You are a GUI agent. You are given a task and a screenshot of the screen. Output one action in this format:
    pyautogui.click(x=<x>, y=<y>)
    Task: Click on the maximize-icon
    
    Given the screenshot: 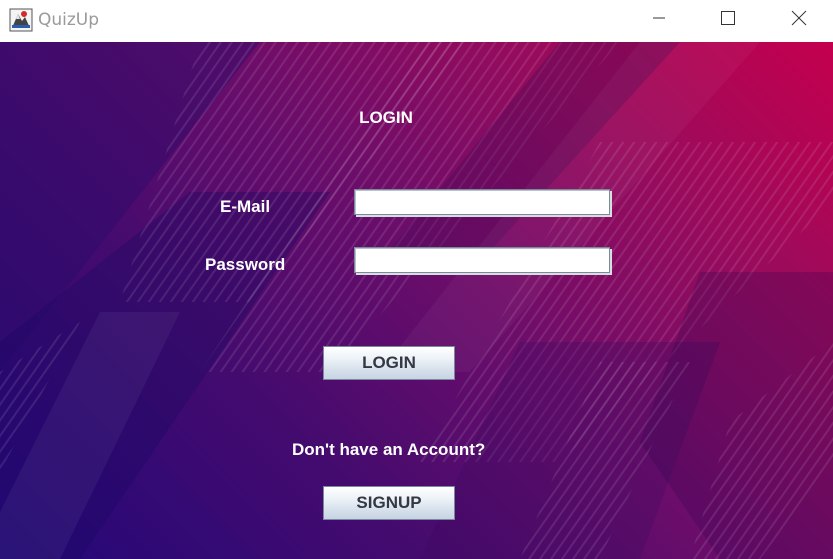 What is the action you would take?
    pyautogui.click(x=728, y=20)
    